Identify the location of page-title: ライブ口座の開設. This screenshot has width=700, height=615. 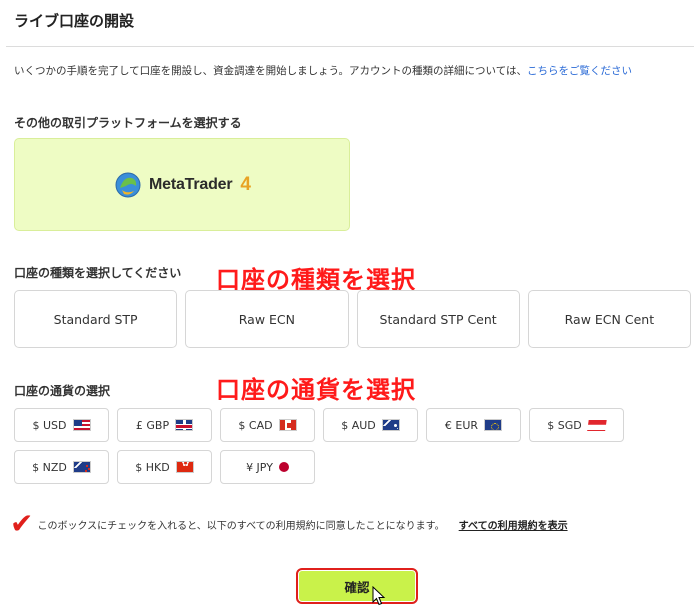
(74, 21).